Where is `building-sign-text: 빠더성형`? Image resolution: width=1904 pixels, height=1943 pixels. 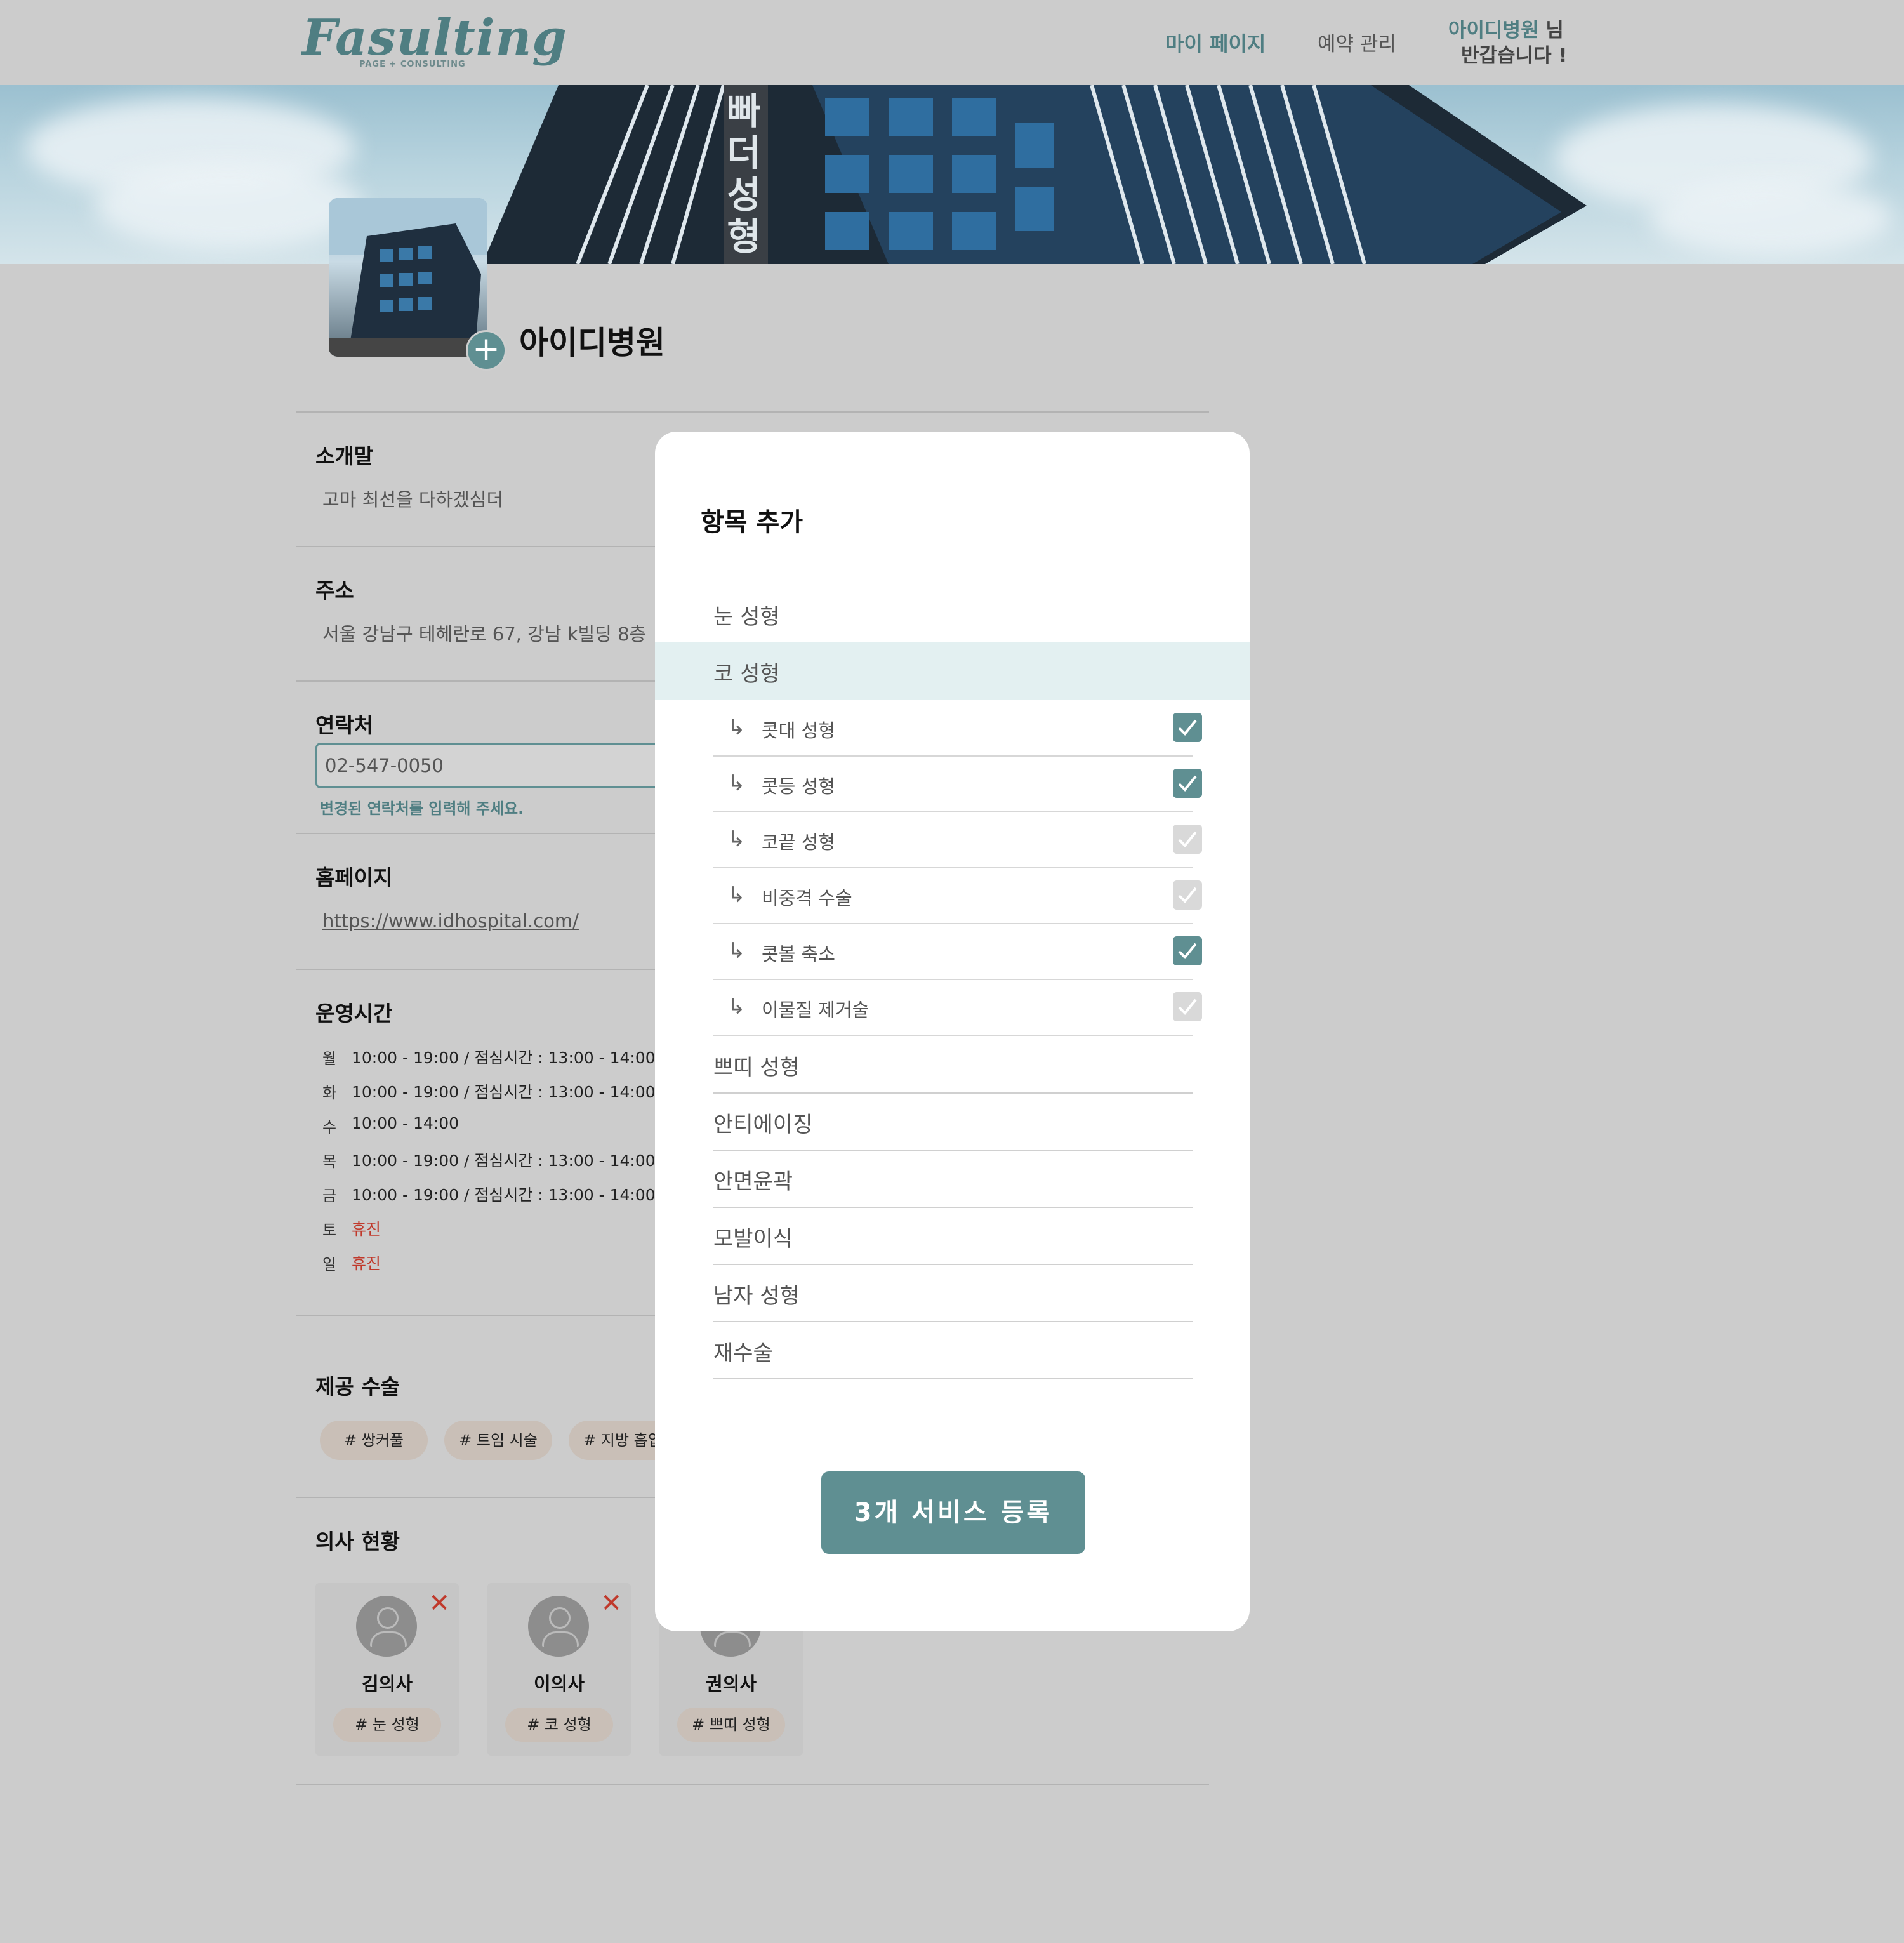 building-sign-text: 빠더성형 is located at coordinates (744, 174).